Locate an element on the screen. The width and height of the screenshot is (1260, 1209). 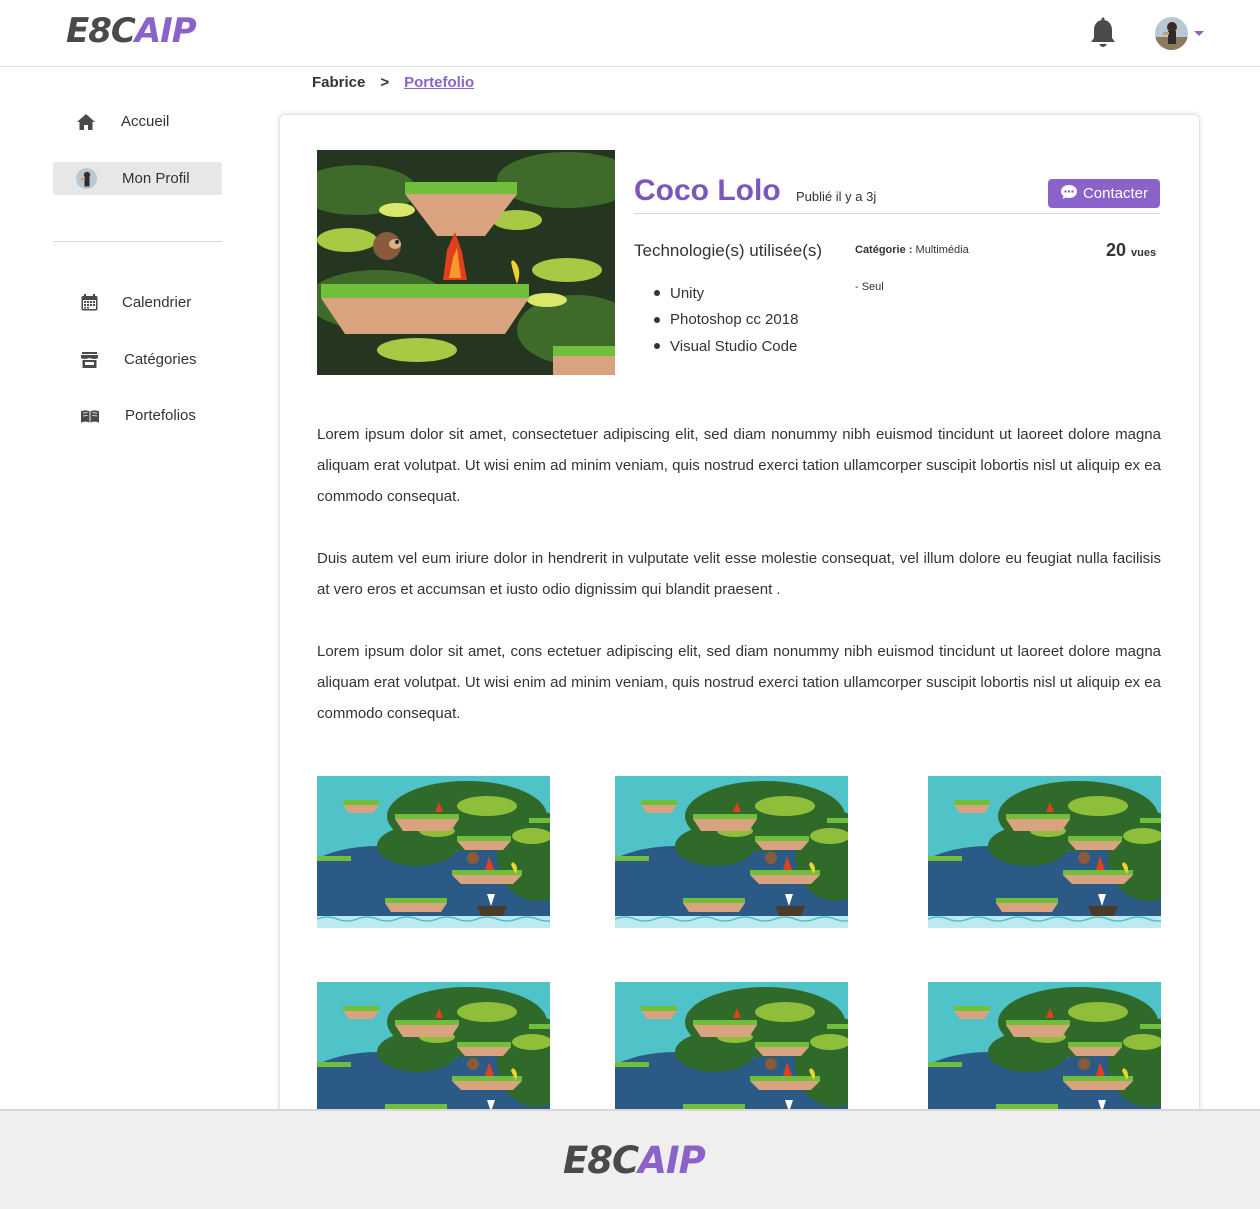
view-count-number: 20 is located at coordinates (1116, 250).